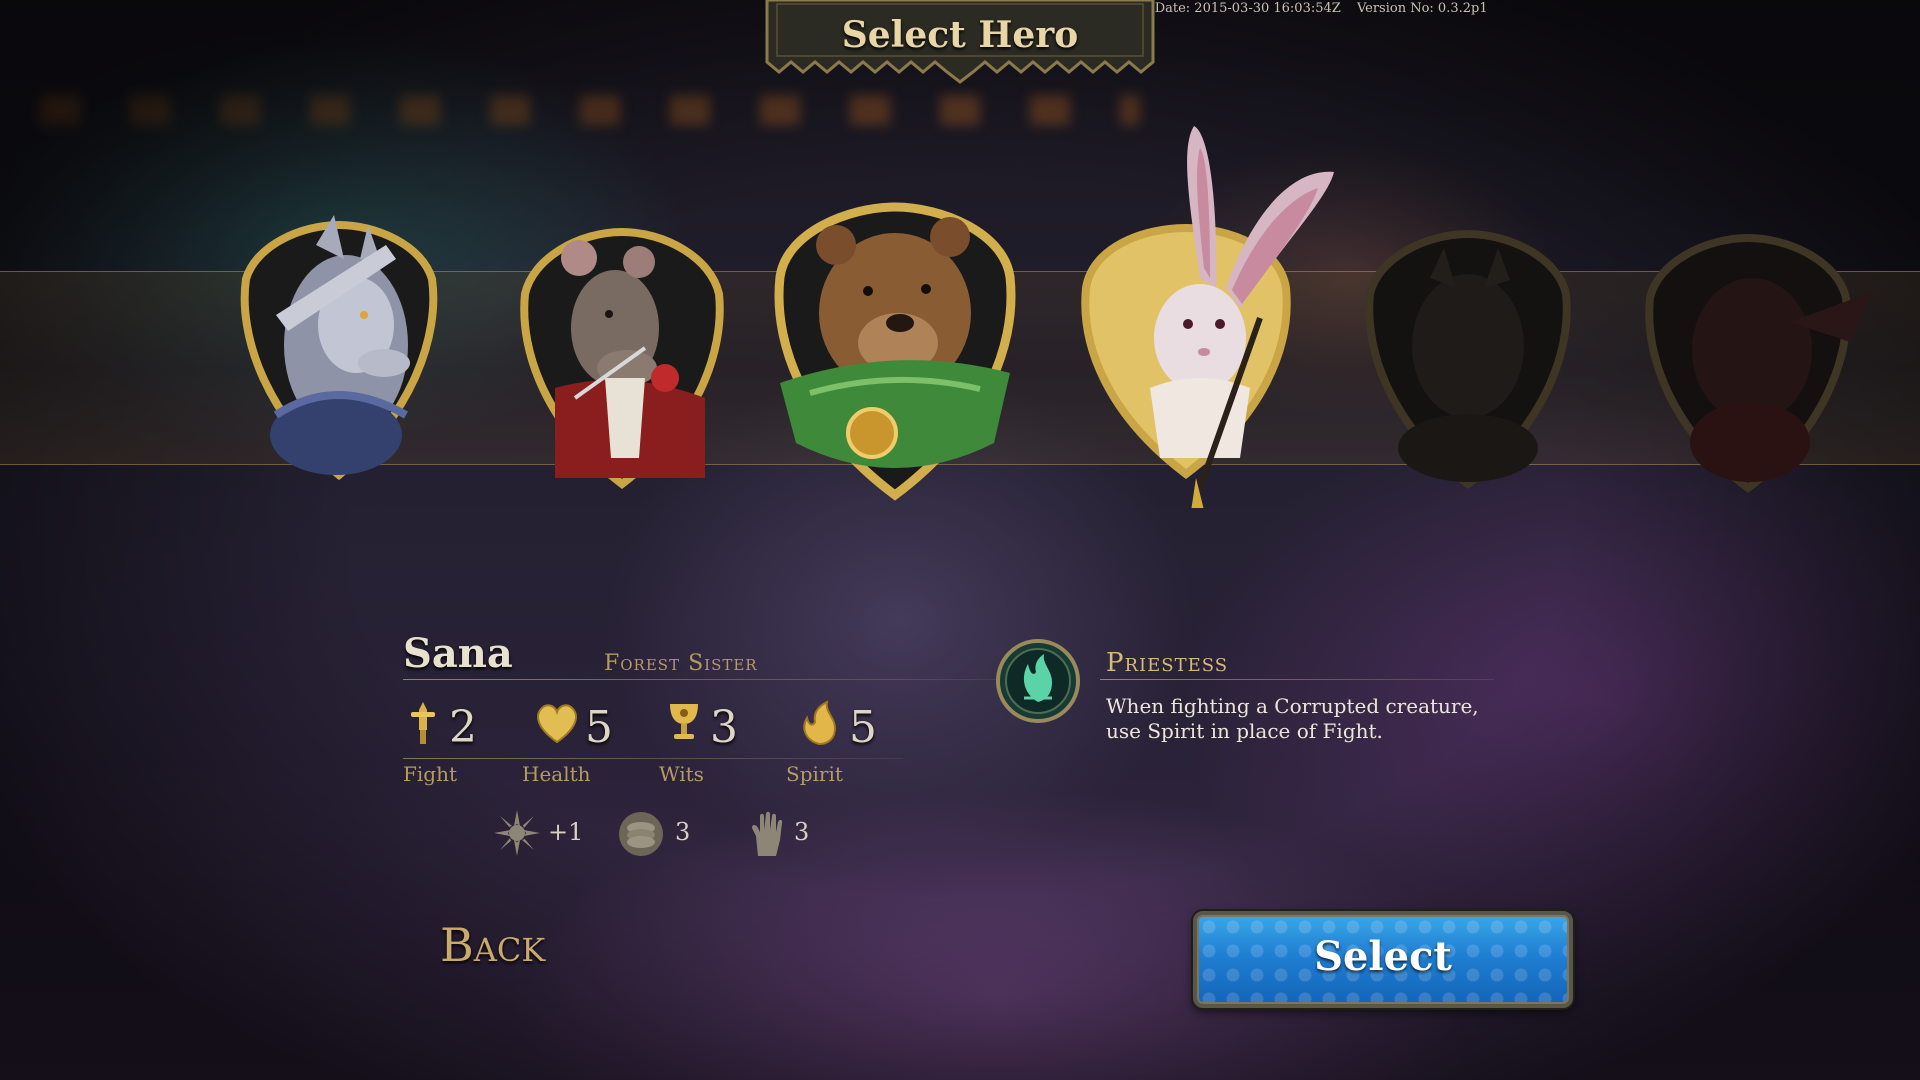 The image size is (1920, 1080). Describe the element at coordinates (458, 653) in the screenshot. I see `hero-name: Sana` at that location.